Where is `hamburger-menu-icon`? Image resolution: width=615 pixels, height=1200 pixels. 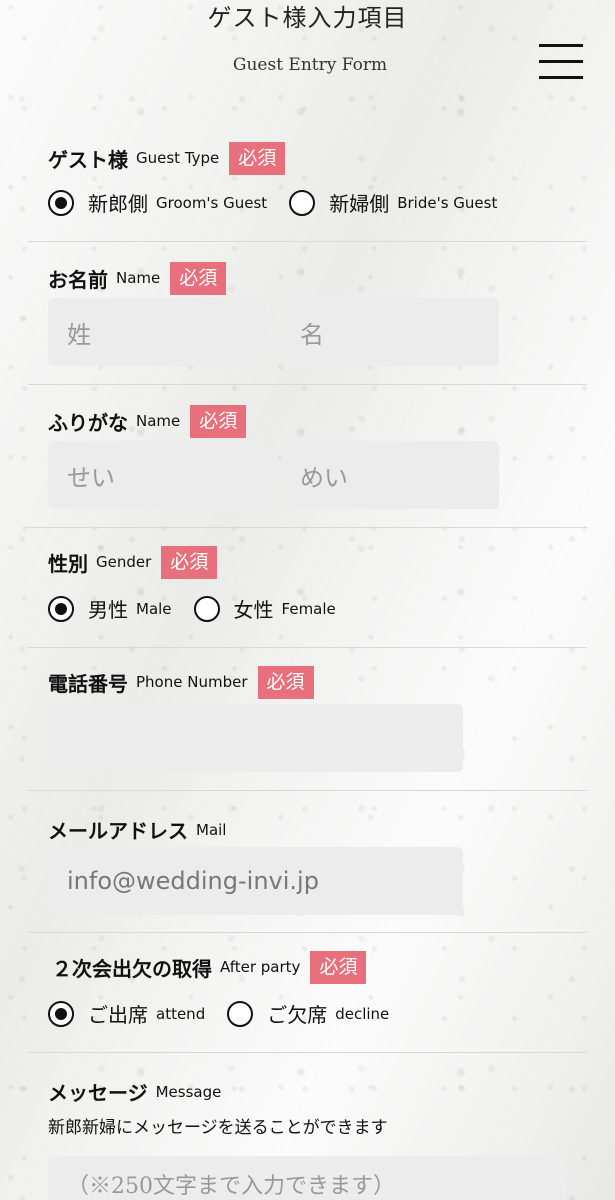
hamburger-menu-icon is located at coordinates (561, 62).